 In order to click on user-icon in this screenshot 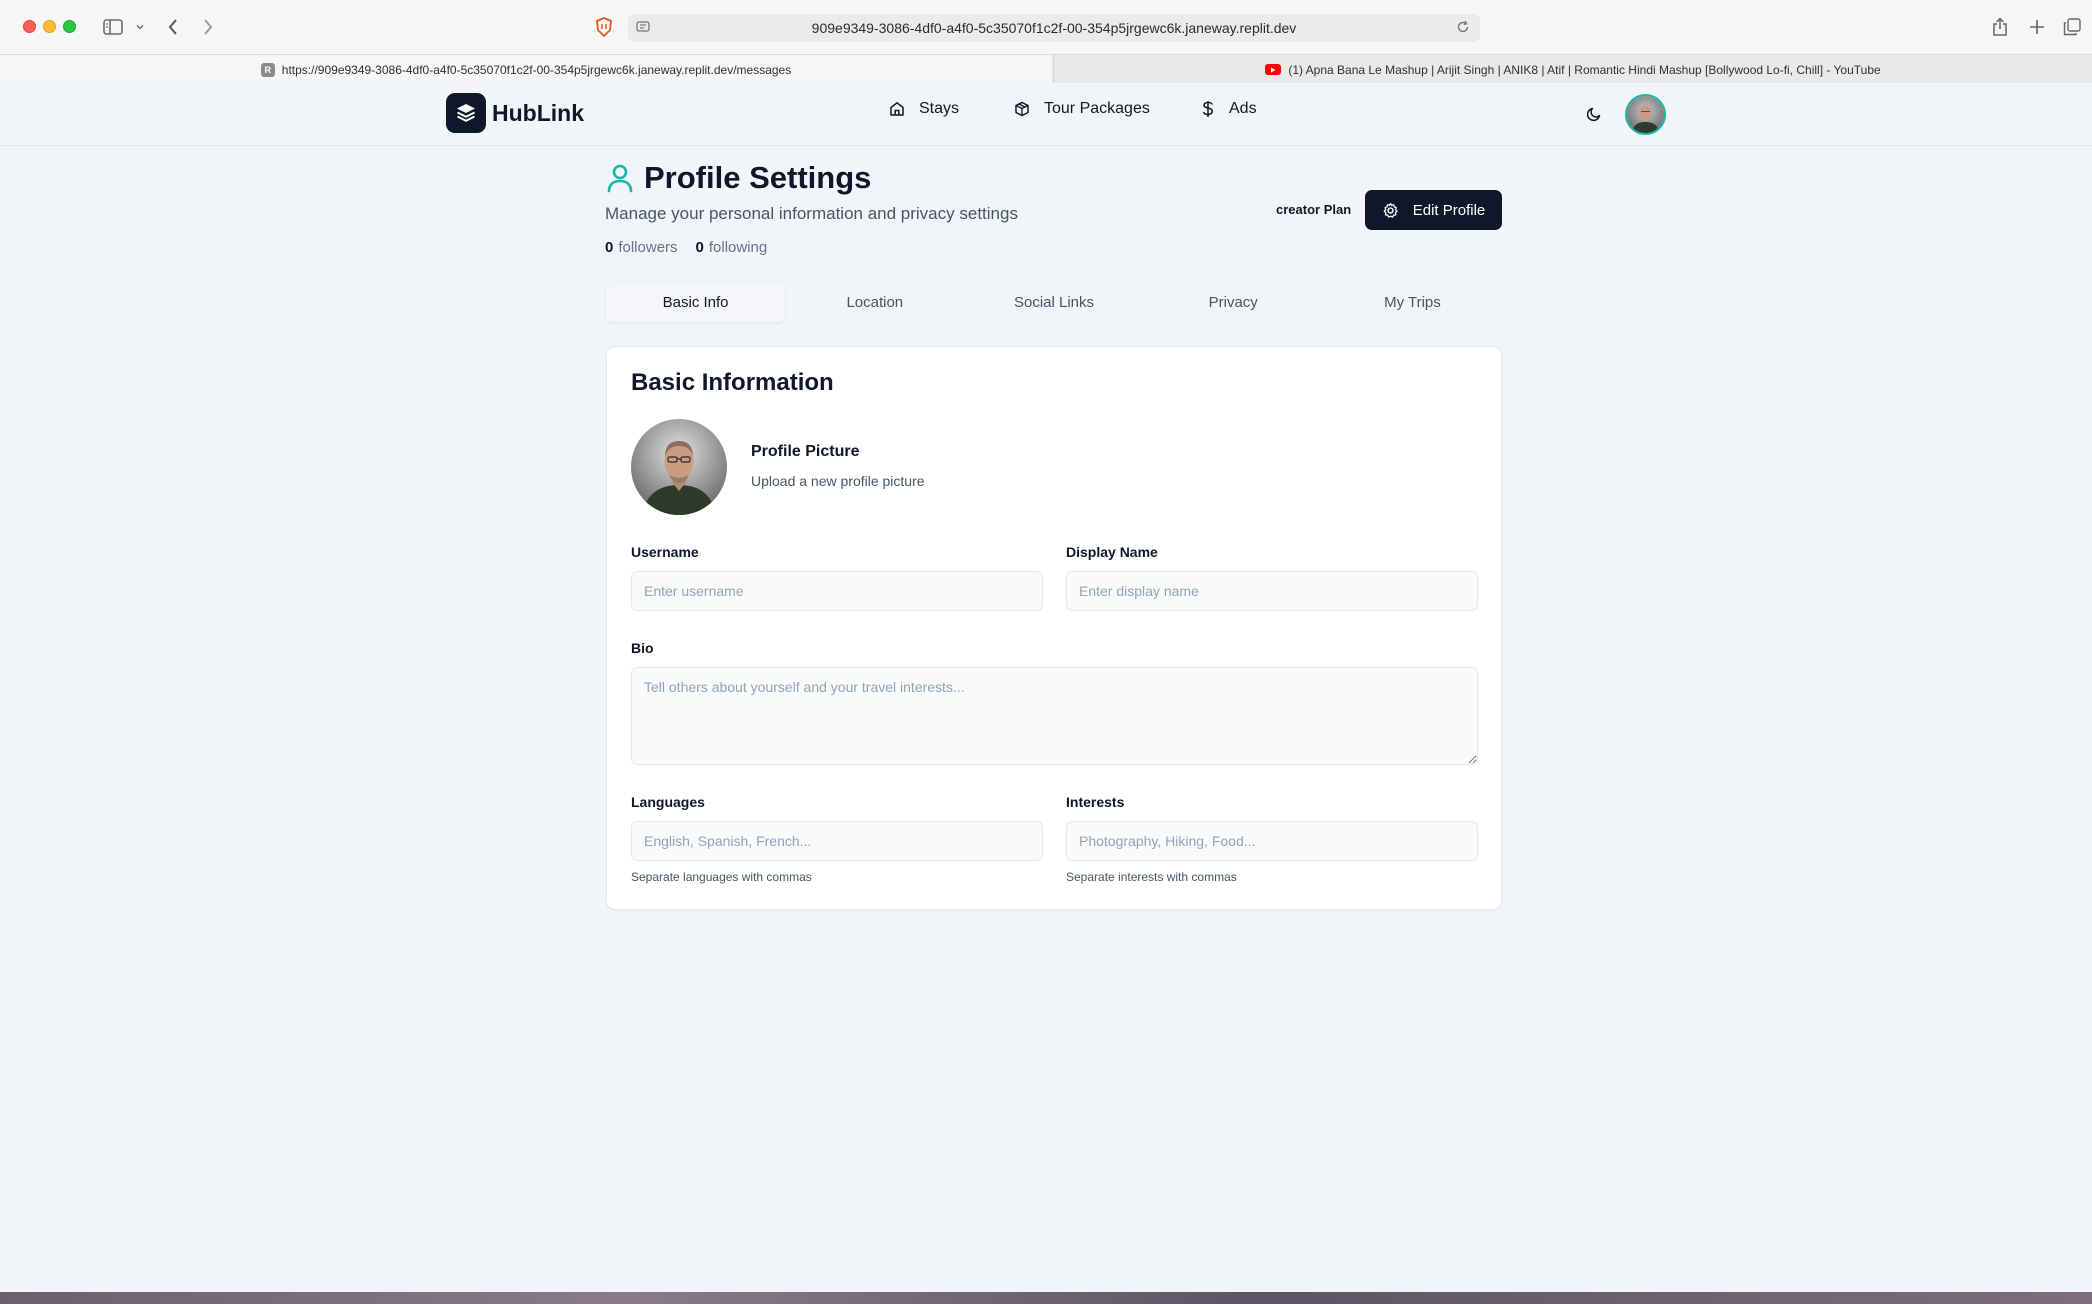, I will do `click(620, 178)`.